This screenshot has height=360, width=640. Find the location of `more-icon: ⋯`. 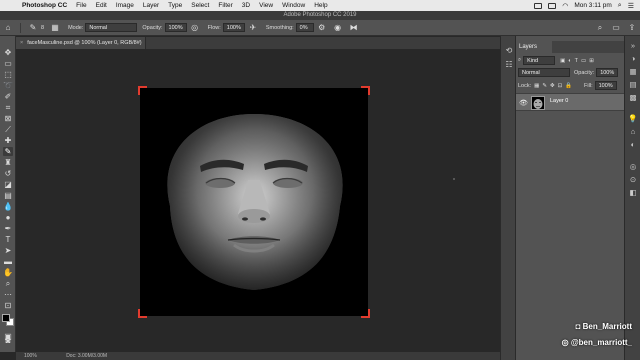

more-icon: ⋯ is located at coordinates (8, 294).